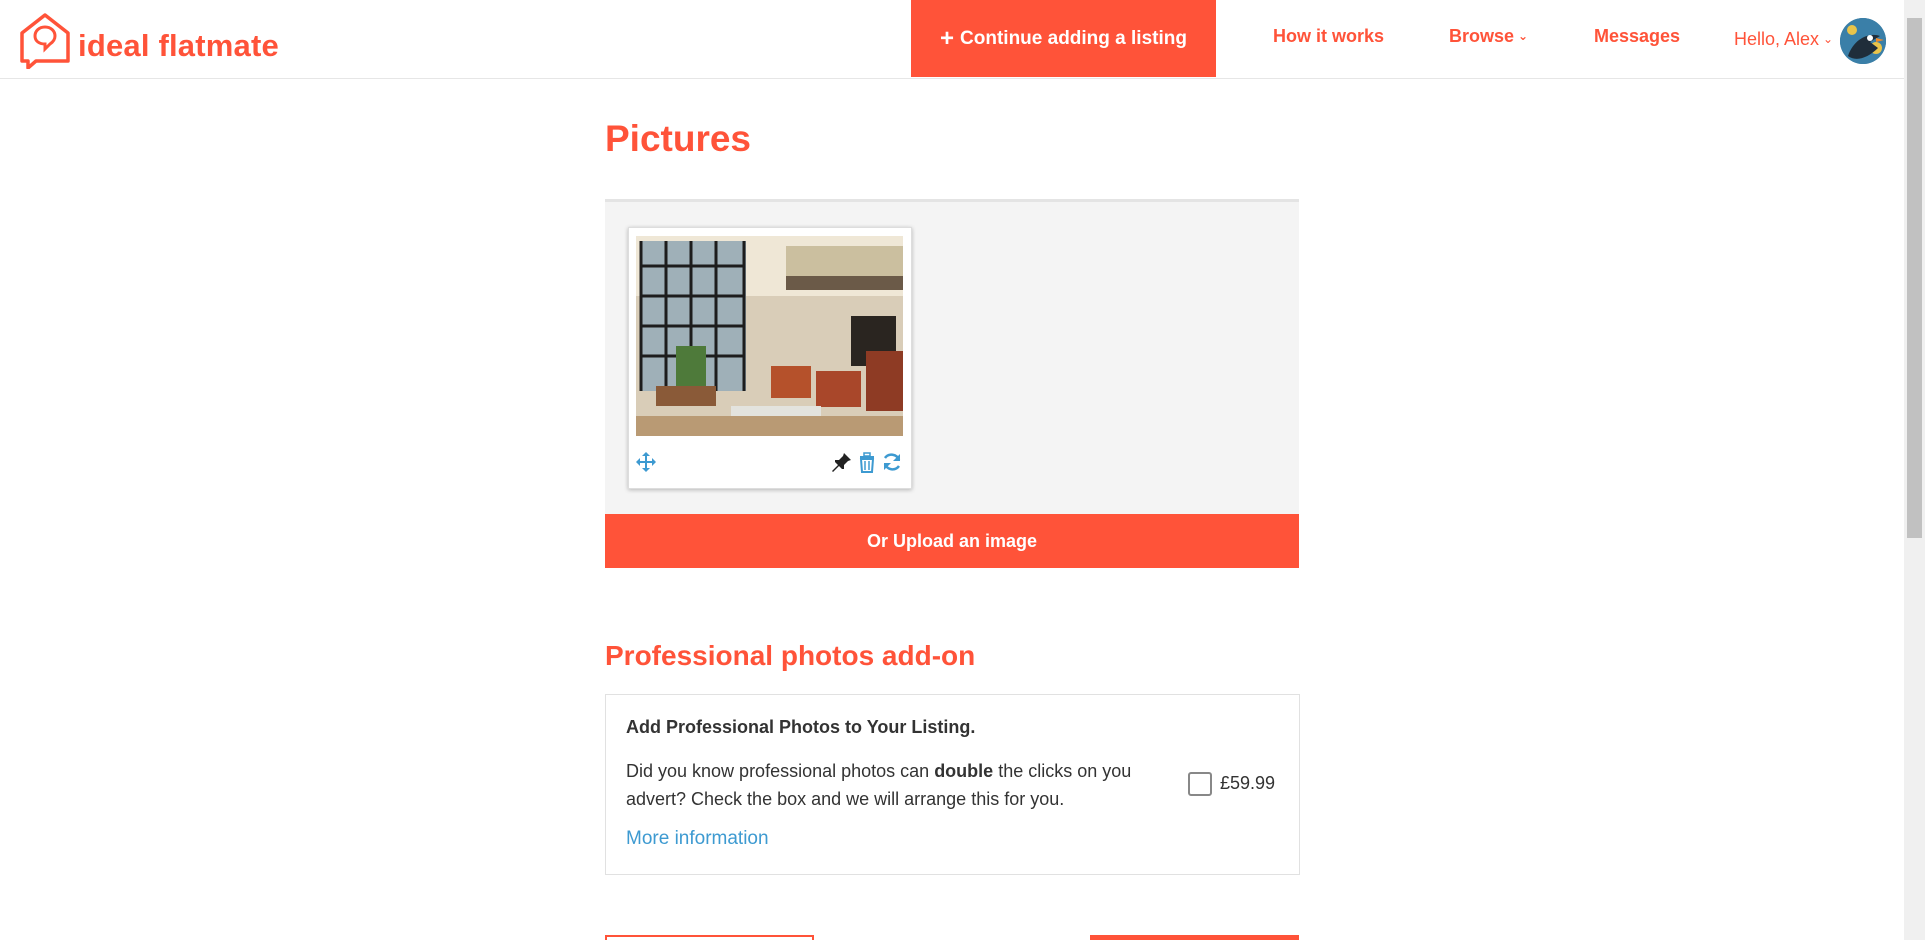  What do you see at coordinates (1073, 38) in the screenshot?
I see `continue-listing-label: Continue adding a listing` at bounding box center [1073, 38].